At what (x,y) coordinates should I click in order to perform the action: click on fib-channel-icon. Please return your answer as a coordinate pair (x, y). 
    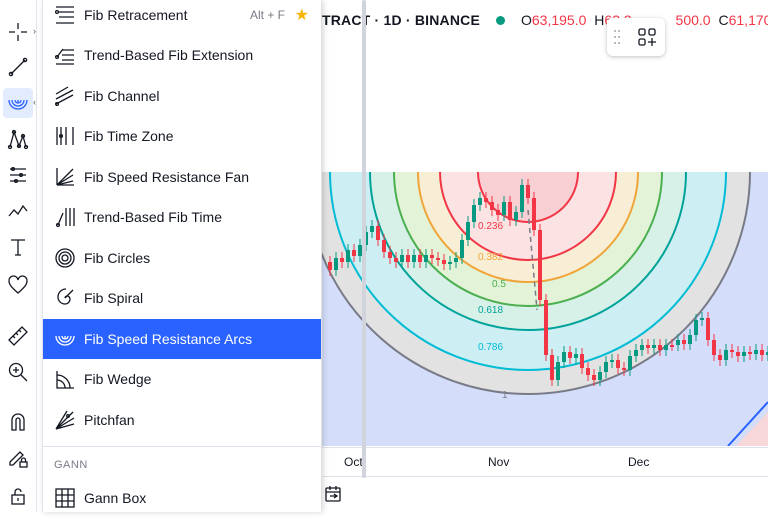
    Looking at the image, I should click on (65, 96).